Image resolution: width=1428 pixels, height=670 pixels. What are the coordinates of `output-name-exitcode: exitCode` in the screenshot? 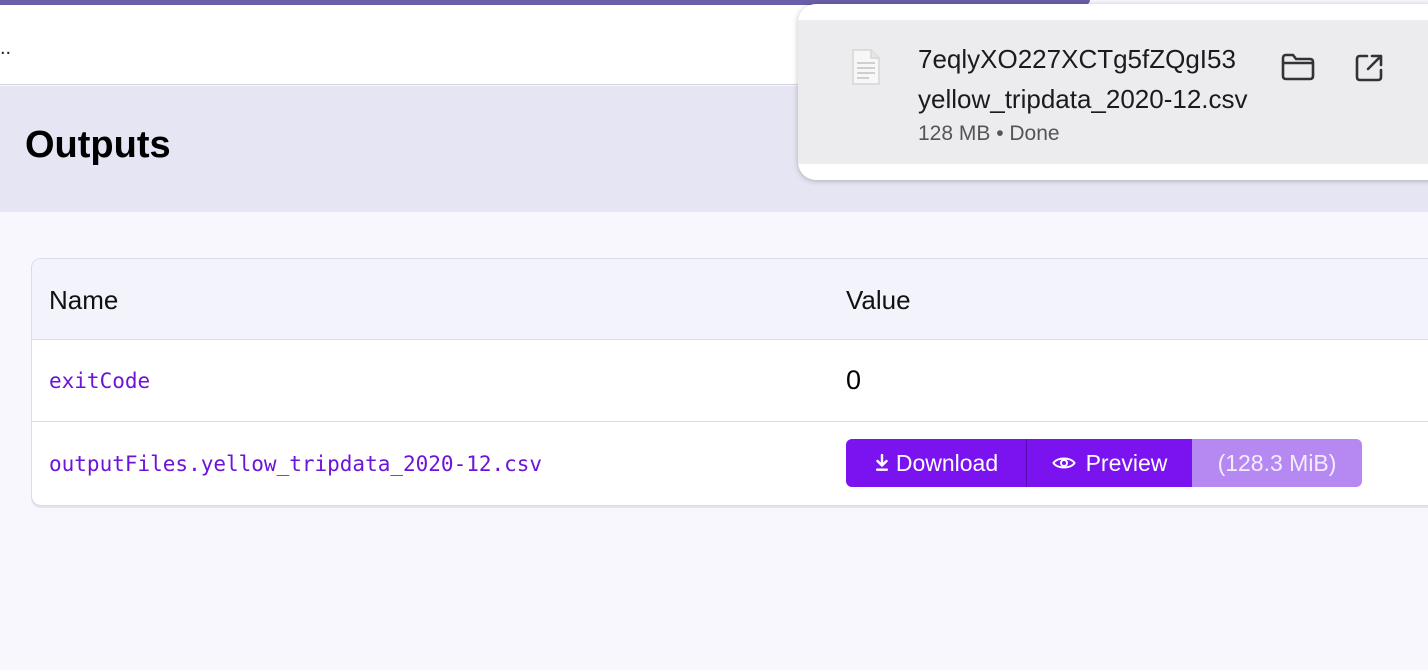 It's located at (100, 381).